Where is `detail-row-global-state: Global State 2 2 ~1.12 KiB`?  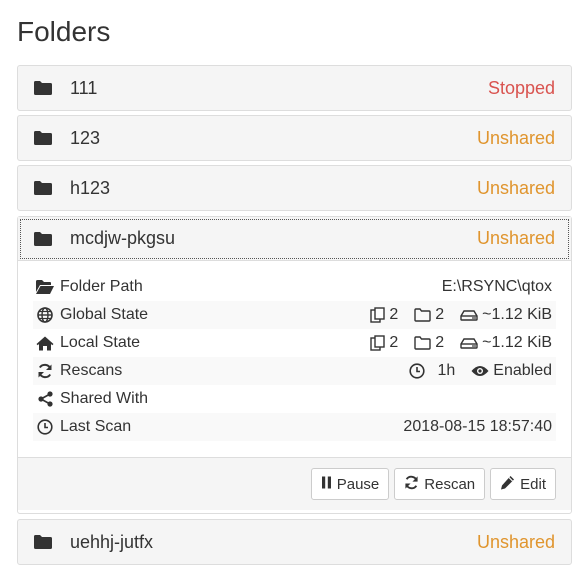
detail-row-global-state: Global State 2 2 ~1.12 KiB is located at coordinates (294, 315).